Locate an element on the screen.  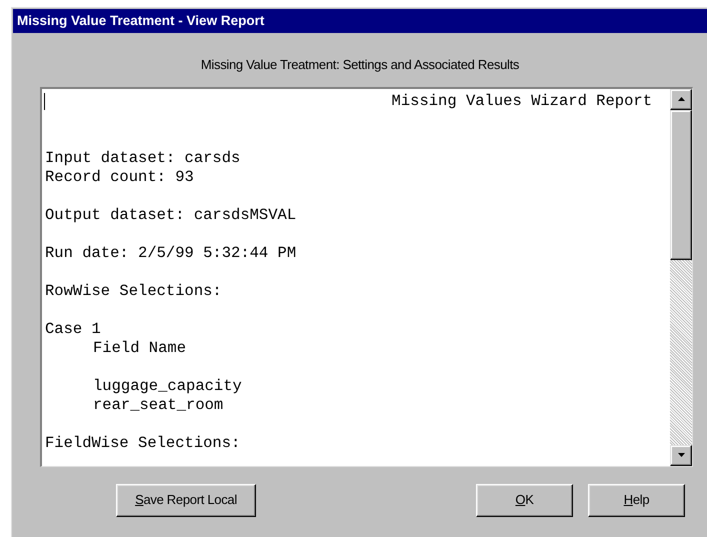
report-line: Output dataset: carsdsMSVAL is located at coordinates (171, 215).